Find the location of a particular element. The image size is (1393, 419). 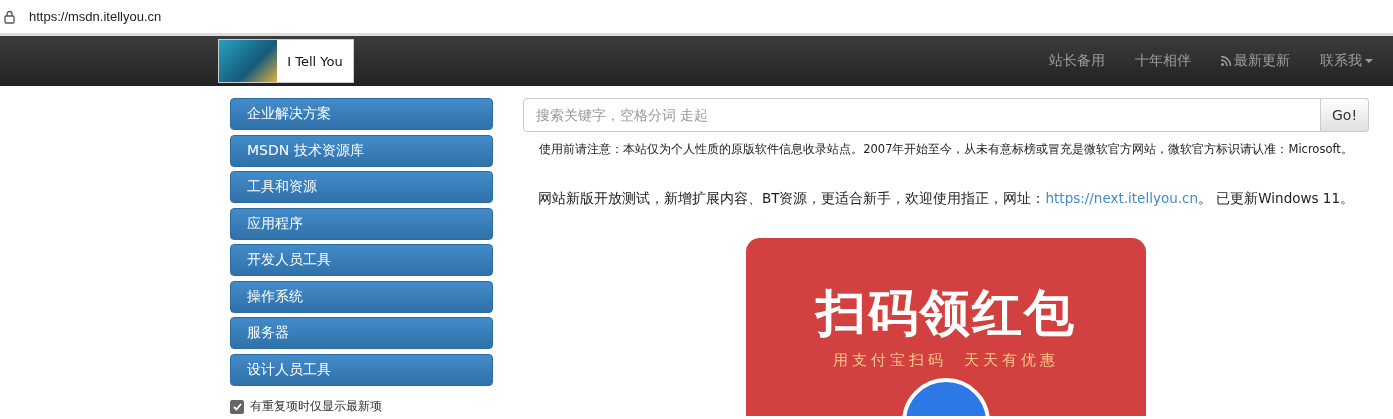

address-bar-url: https://msdn.itellyou.cn is located at coordinates (95, 16).